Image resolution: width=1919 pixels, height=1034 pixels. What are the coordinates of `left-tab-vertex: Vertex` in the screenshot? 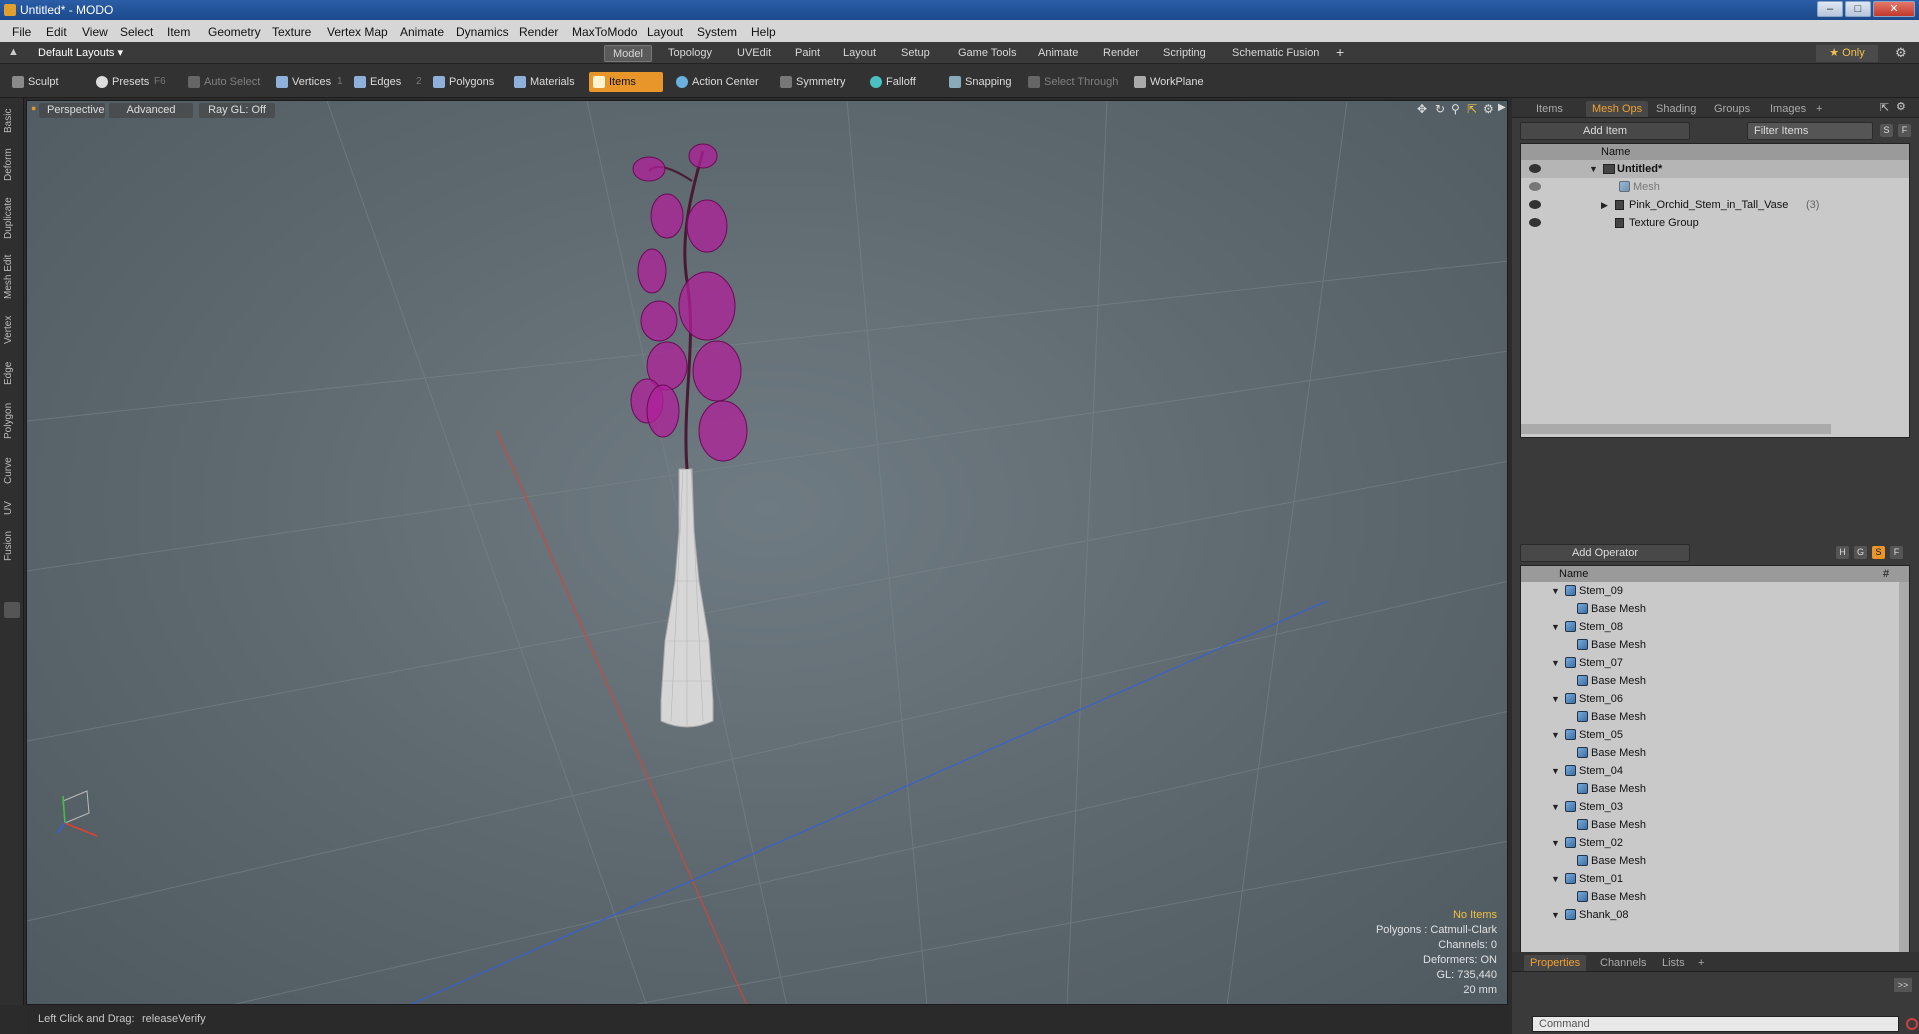 It's located at (12, 330).